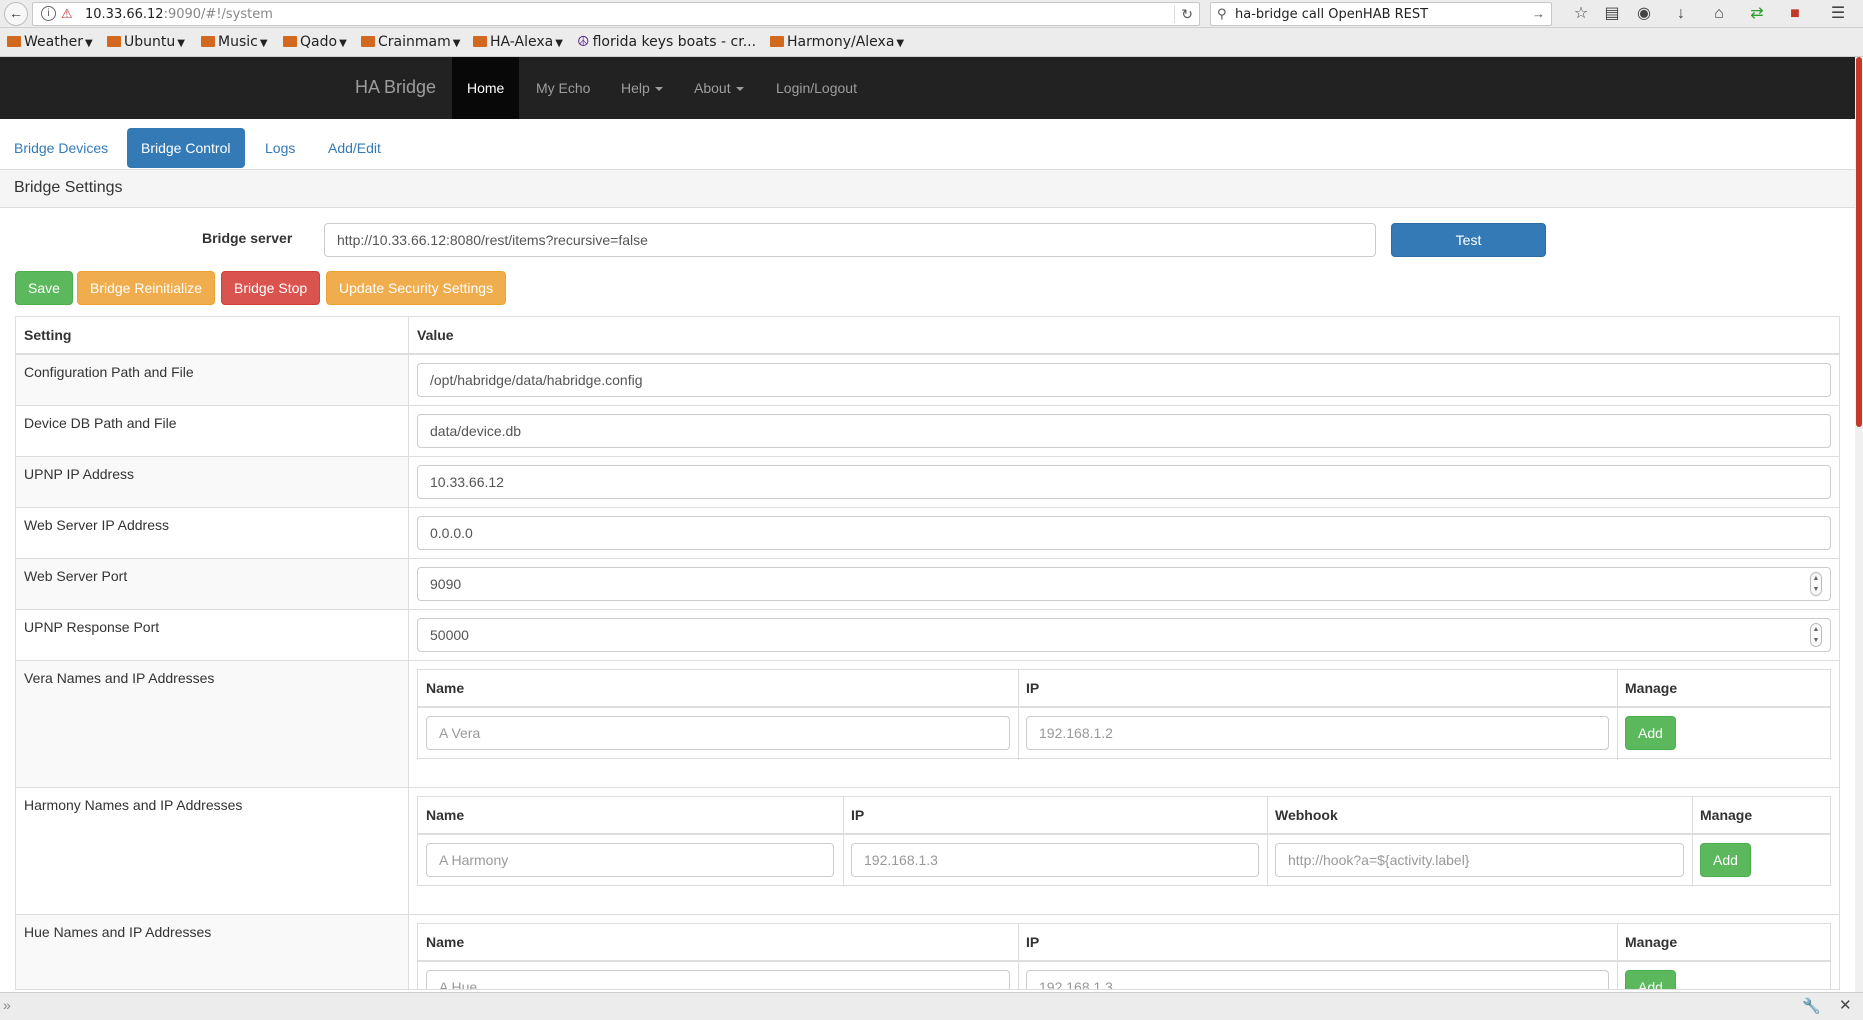 Image resolution: width=1863 pixels, height=1020 pixels. Describe the element at coordinates (718, 979) in the screenshot. I see `hue-name-input` at that location.